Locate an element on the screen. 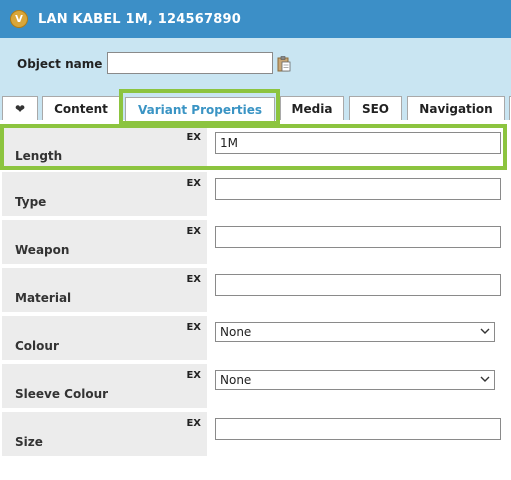  property-label-cell: EX Colour is located at coordinates (104, 338).